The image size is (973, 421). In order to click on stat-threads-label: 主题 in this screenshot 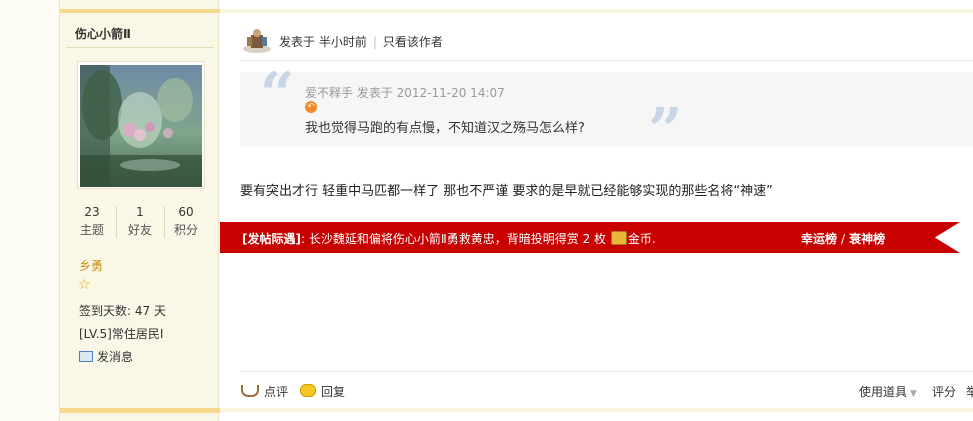, I will do `click(91, 230)`.